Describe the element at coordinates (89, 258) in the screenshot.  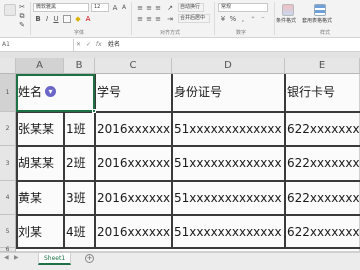
I see `add-sheet-button: +` at that location.